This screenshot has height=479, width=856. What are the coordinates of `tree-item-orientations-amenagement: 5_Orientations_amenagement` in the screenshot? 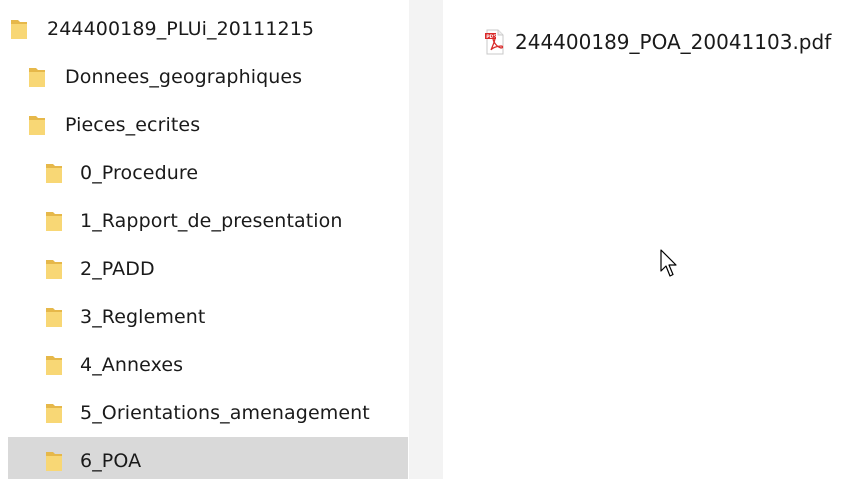 It's located at (208, 412).